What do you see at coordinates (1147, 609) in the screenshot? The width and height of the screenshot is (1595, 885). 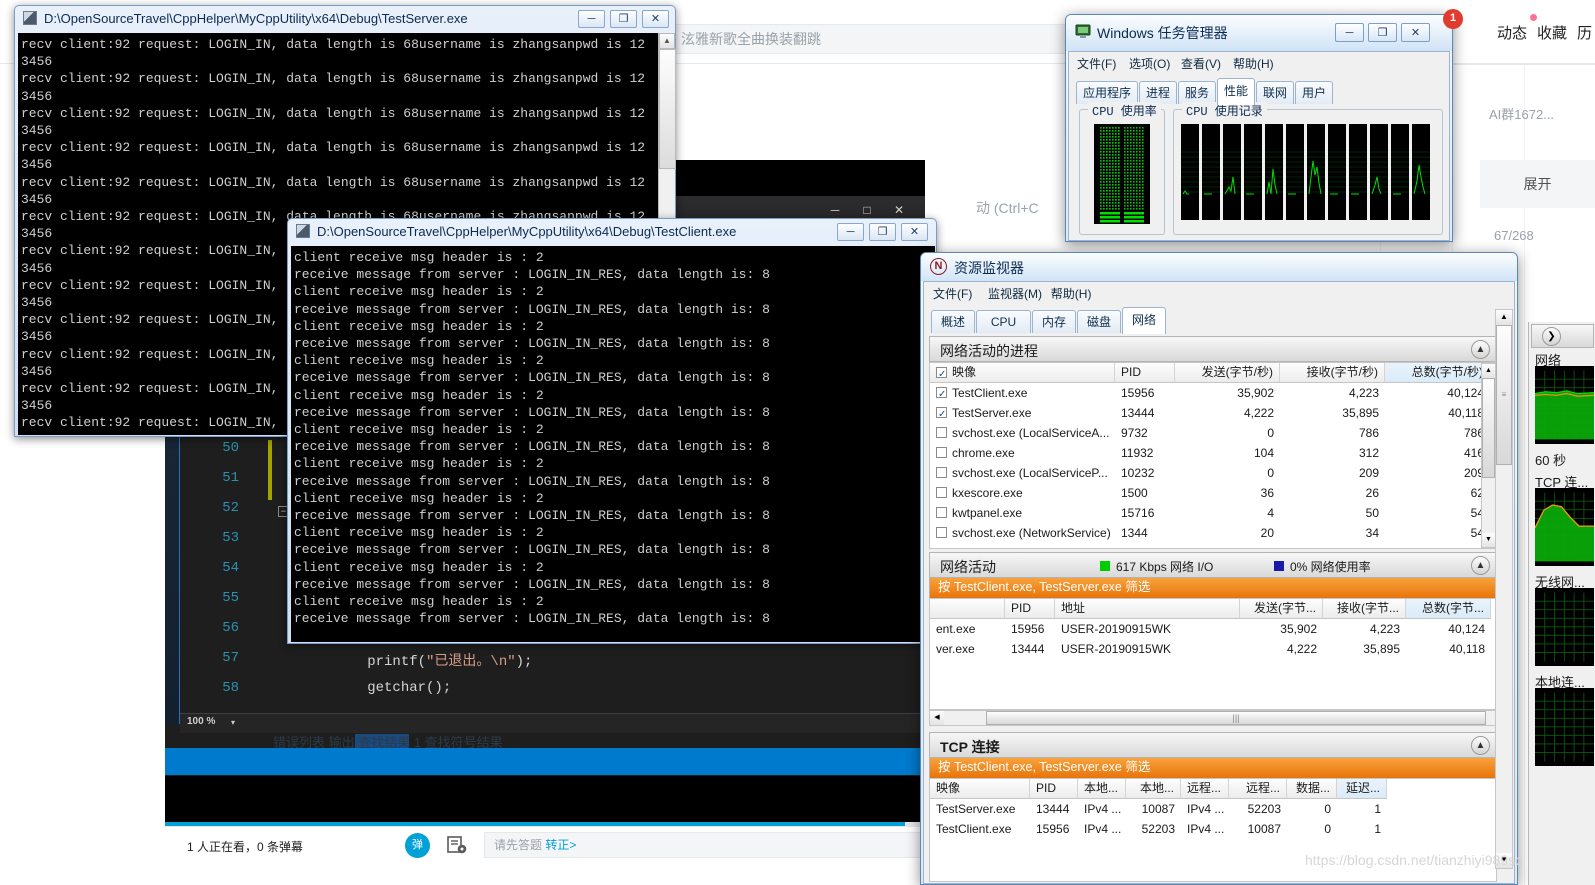 I see `column-header-2: 地址` at bounding box center [1147, 609].